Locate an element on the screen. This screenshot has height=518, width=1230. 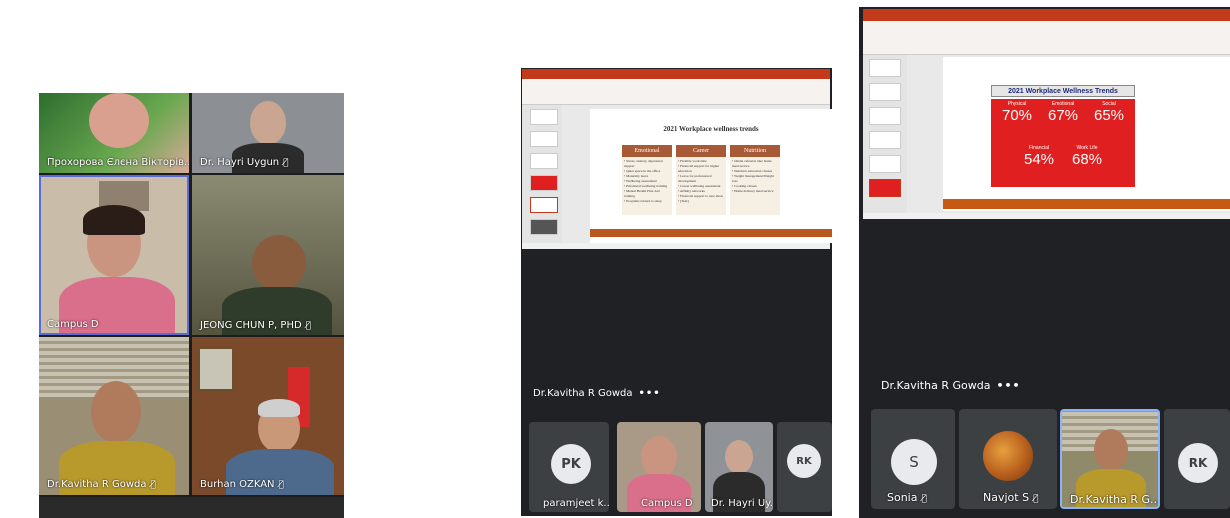
stat-value: 67% is located at coordinates (1063, 115).